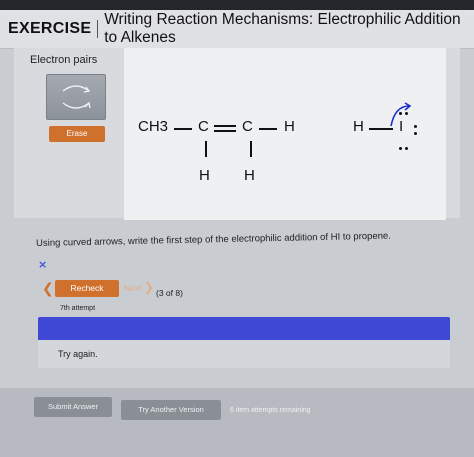 This screenshot has width=474, height=457. Describe the element at coordinates (149, 287) in the screenshot. I see `next-arrow-icon: ❯` at that location.